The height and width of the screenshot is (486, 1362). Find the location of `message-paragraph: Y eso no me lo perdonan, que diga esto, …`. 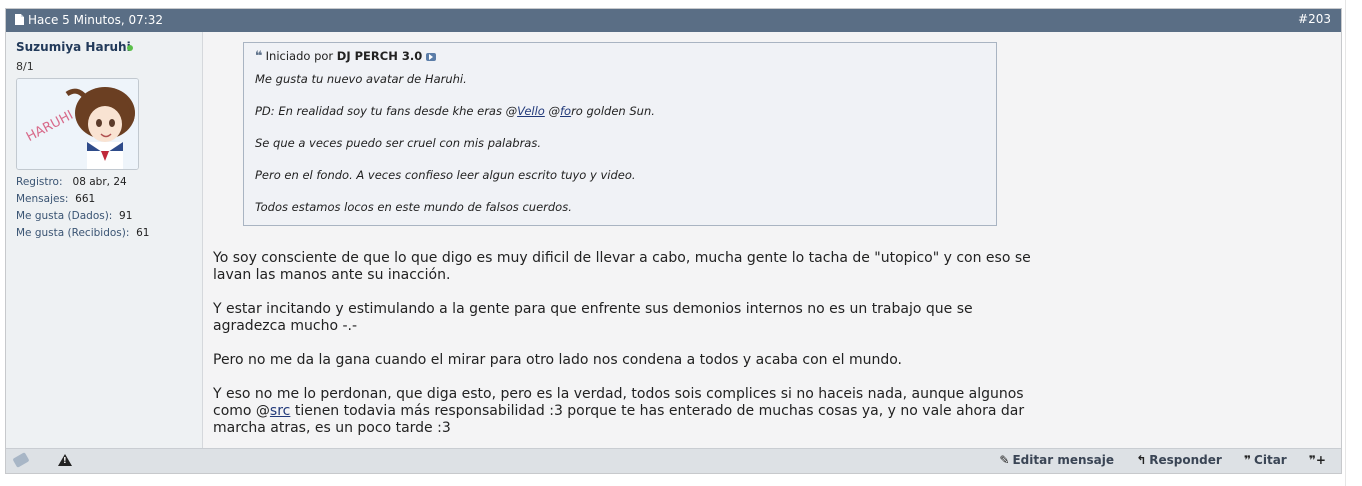

message-paragraph: Y eso no me lo perdonan, que diga esto, … is located at coordinates (628, 411).